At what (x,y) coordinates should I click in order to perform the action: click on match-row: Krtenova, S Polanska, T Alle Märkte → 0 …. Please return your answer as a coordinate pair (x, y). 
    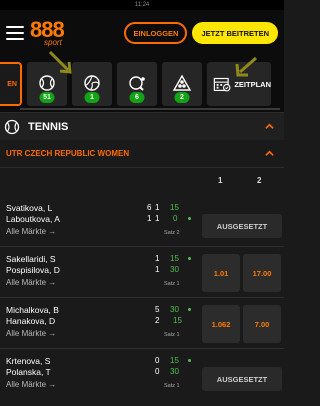
    Looking at the image, I should click on (142, 374).